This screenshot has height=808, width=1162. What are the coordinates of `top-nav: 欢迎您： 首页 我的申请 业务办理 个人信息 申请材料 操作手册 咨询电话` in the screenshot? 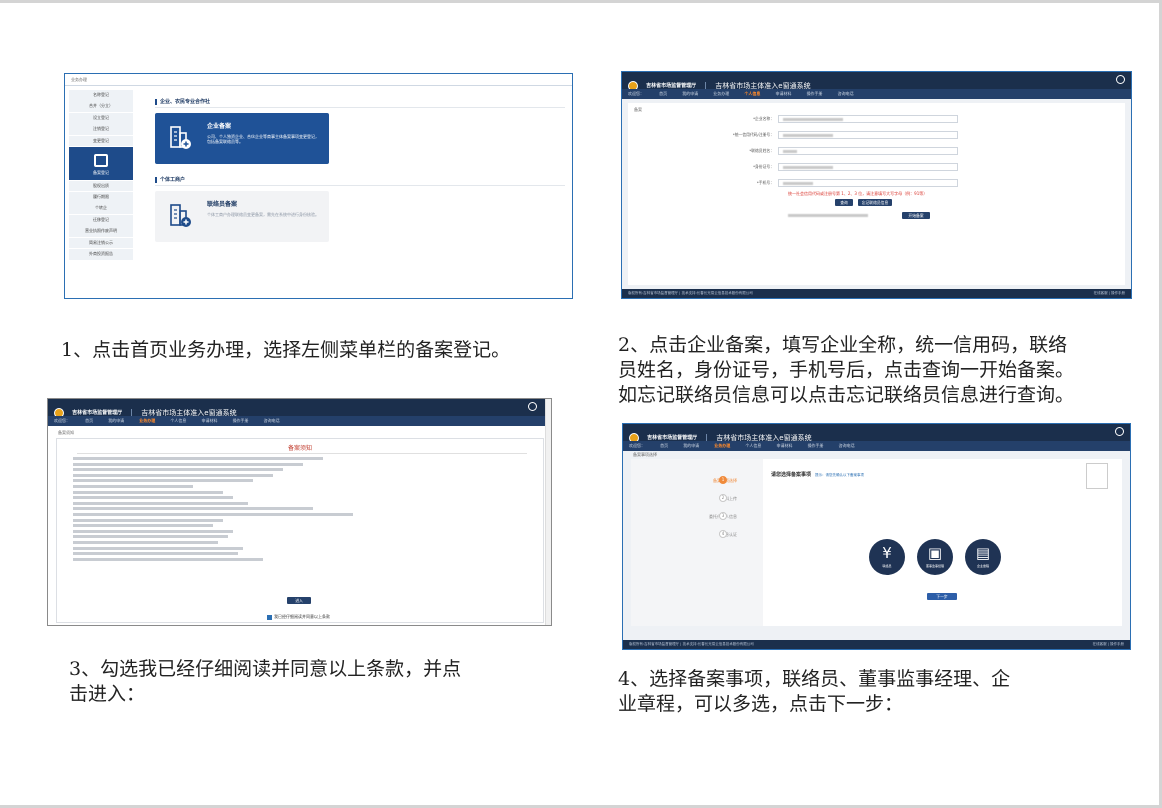 It's located at (876, 446).